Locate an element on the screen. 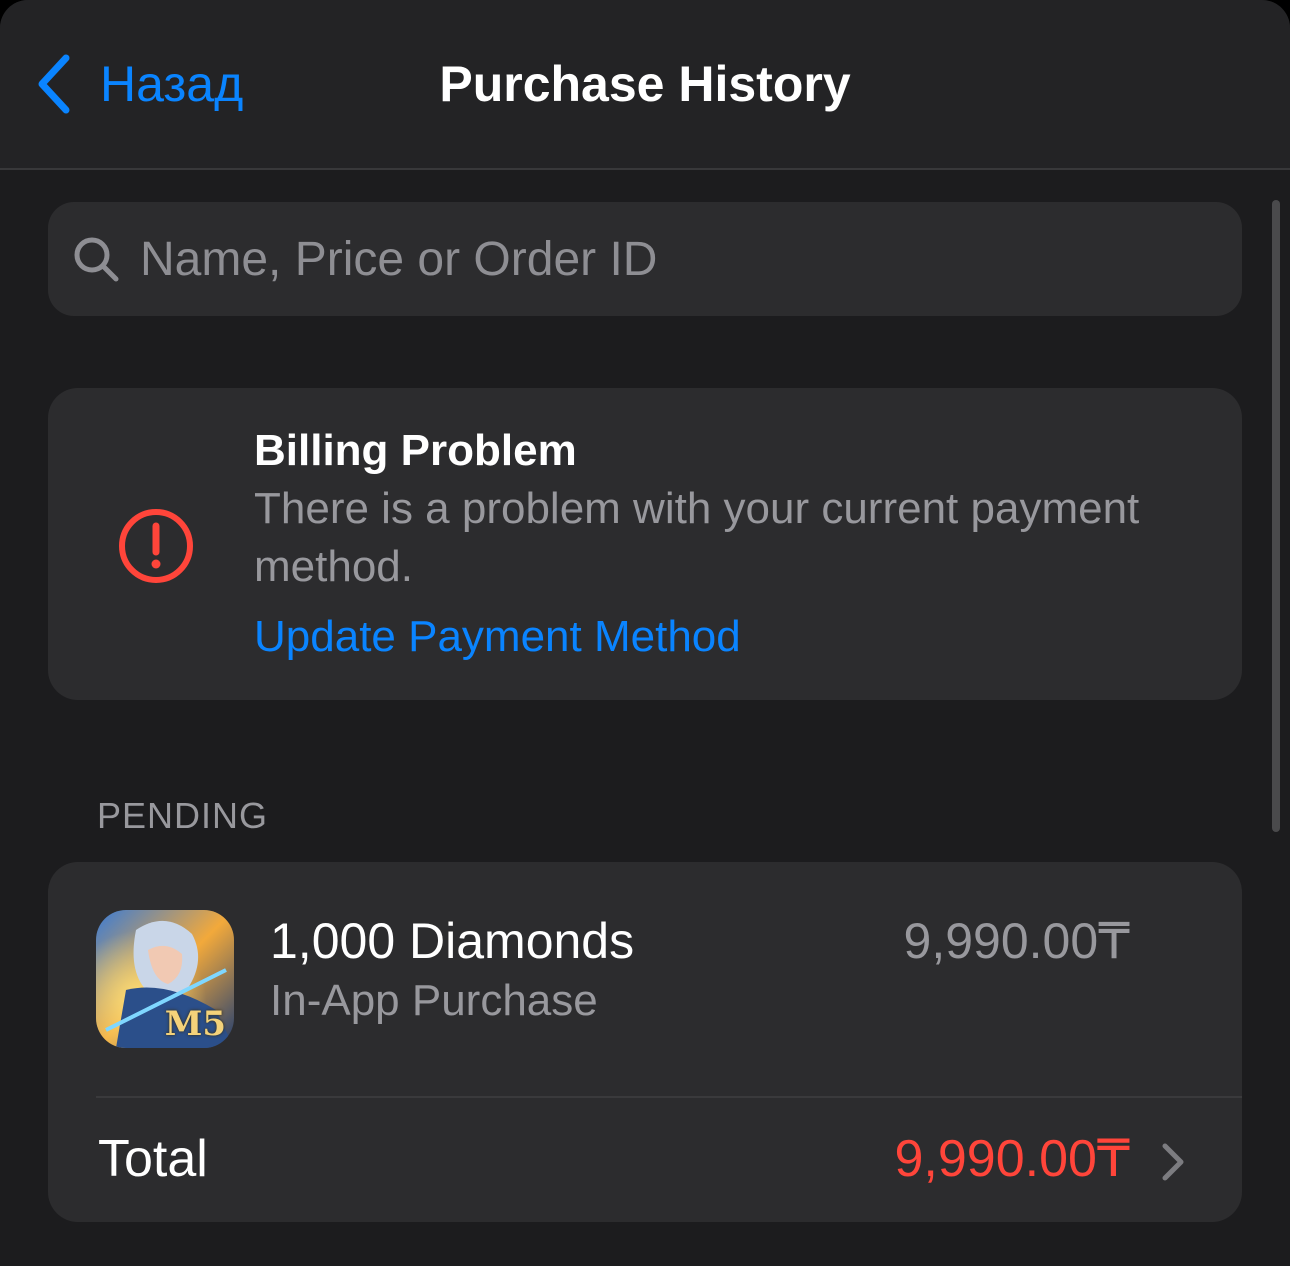 The width and height of the screenshot is (1290, 1266). purchase-item-price: 9,990.00₸ is located at coordinates (1016, 941).